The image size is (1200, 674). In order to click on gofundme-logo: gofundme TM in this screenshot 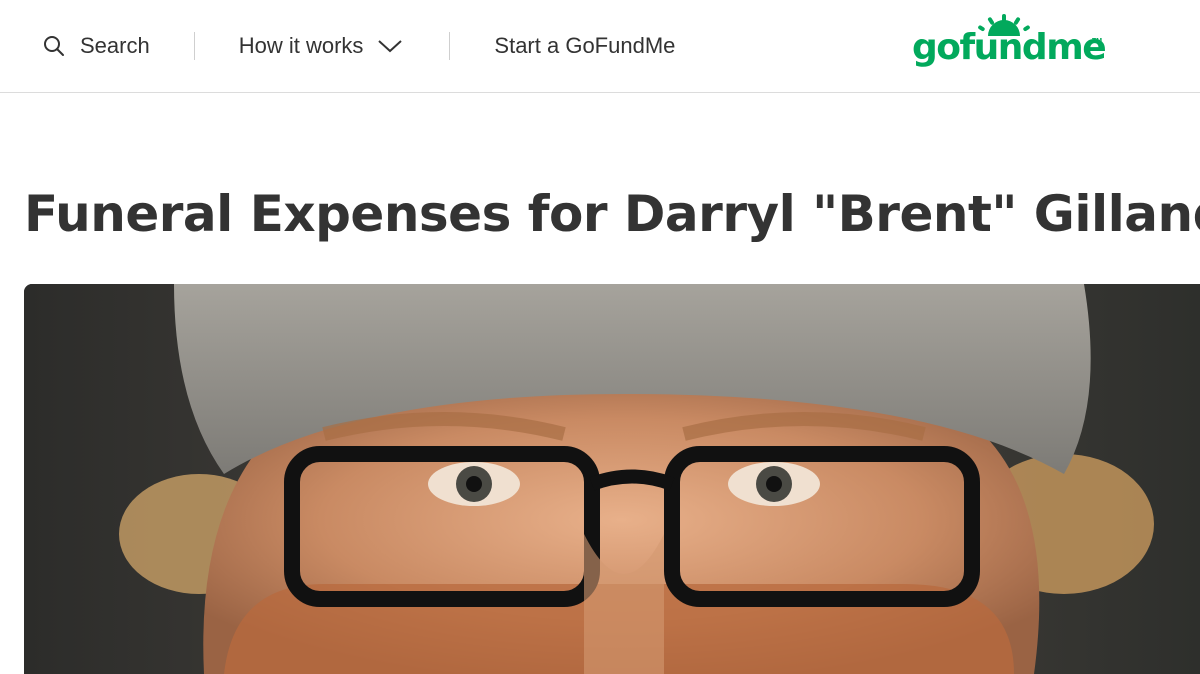, I will do `click(1009, 46)`.